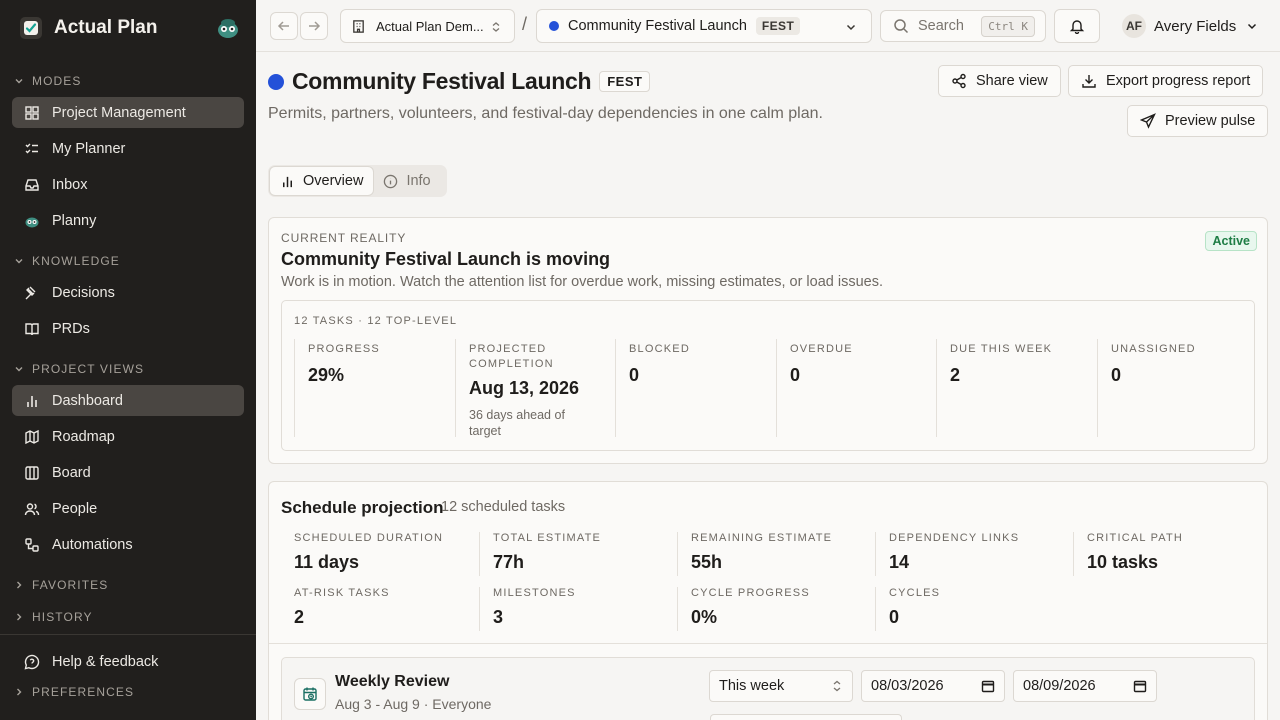  I want to click on people-icon, so click(32, 508).